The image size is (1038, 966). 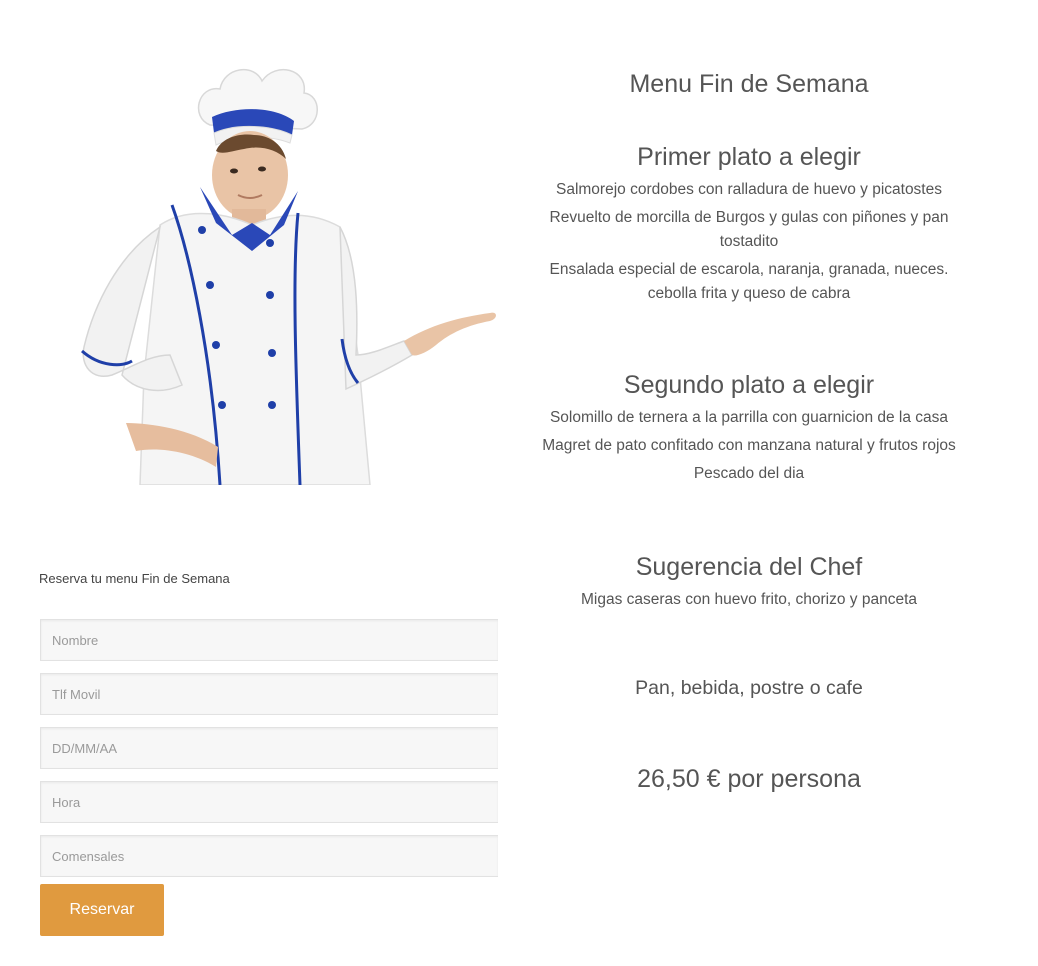 What do you see at coordinates (749, 157) in the screenshot?
I see `course-title: Primer plato a elegir` at bounding box center [749, 157].